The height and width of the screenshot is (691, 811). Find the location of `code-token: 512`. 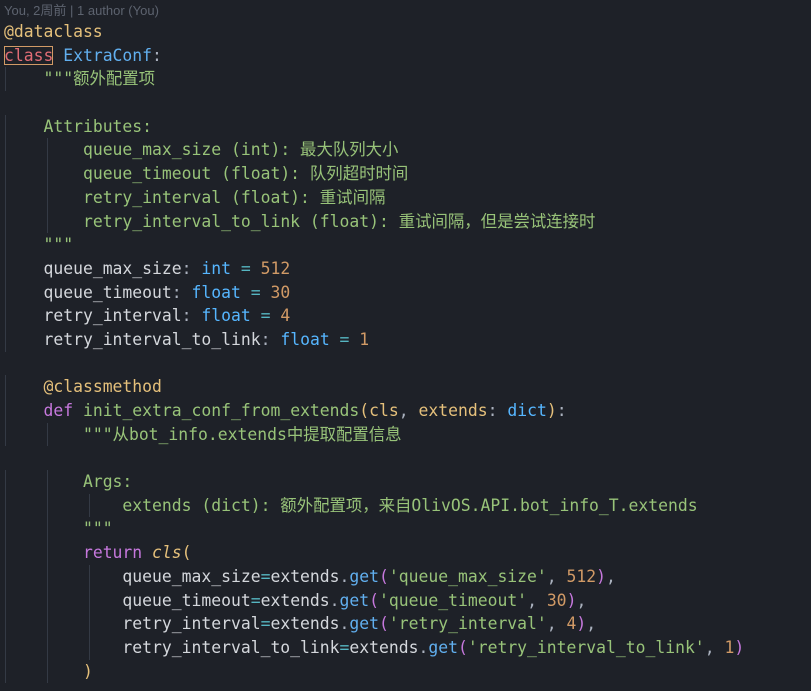

code-token: 512 is located at coordinates (581, 576).